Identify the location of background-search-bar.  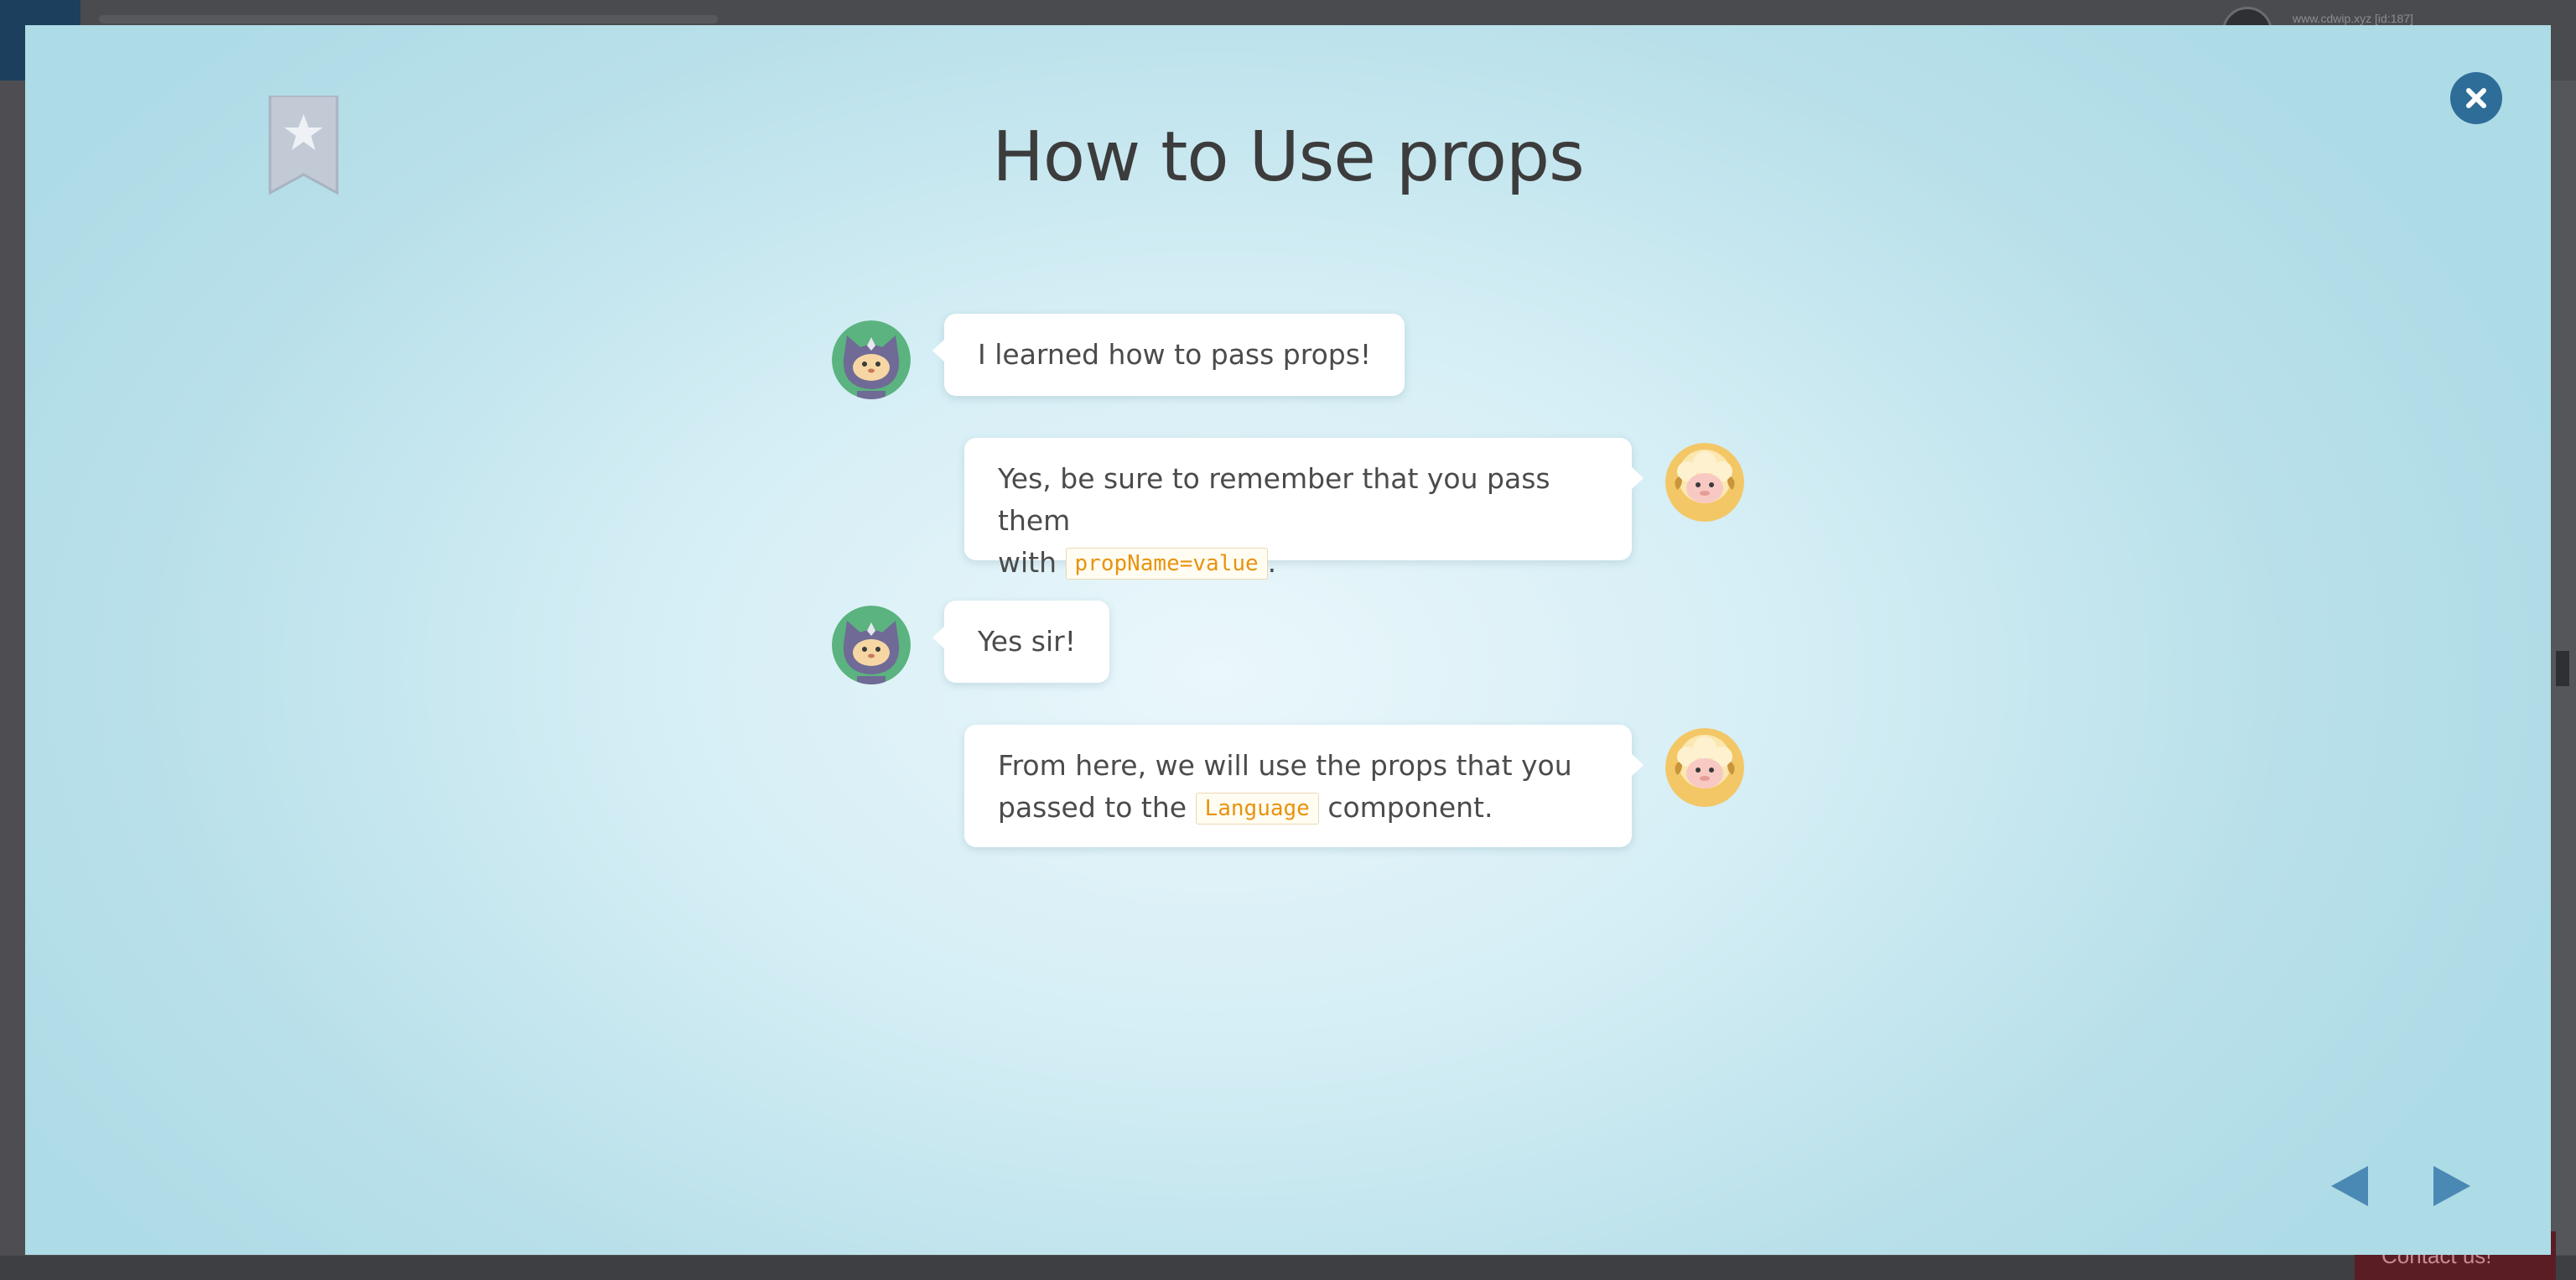
(408, 19).